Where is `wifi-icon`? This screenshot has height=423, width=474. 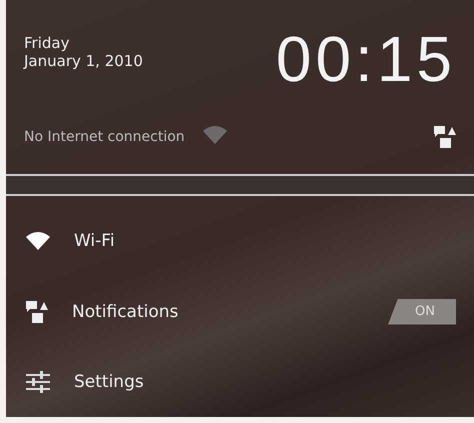 wifi-icon is located at coordinates (38, 241).